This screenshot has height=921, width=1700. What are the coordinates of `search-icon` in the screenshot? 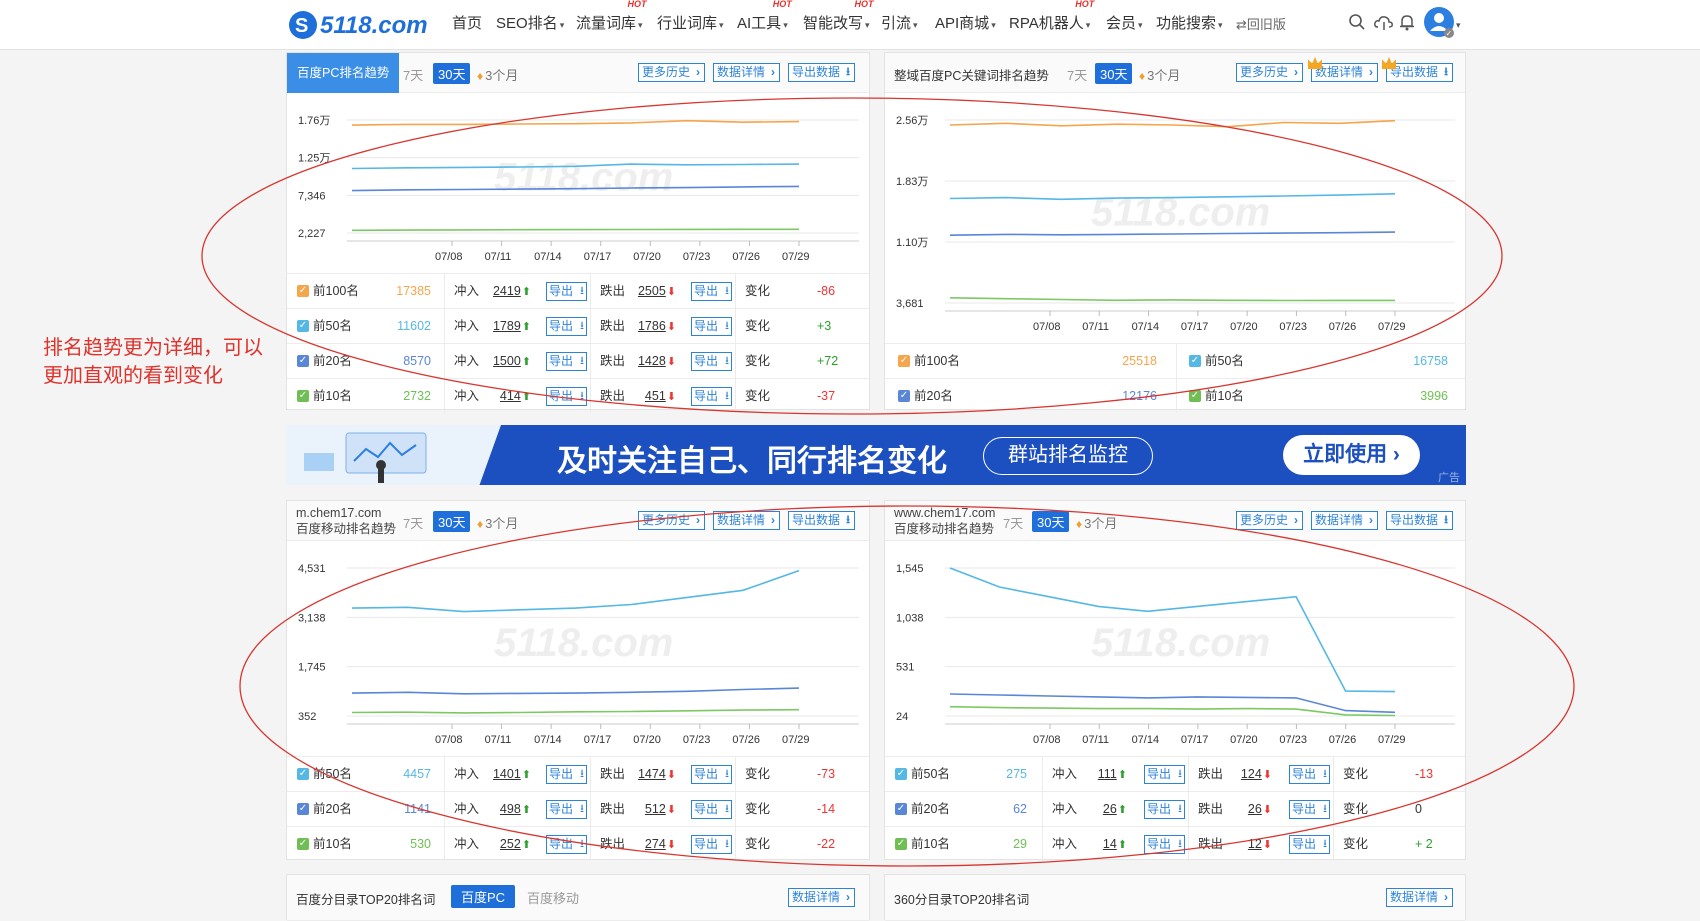 It's located at (1357, 22).